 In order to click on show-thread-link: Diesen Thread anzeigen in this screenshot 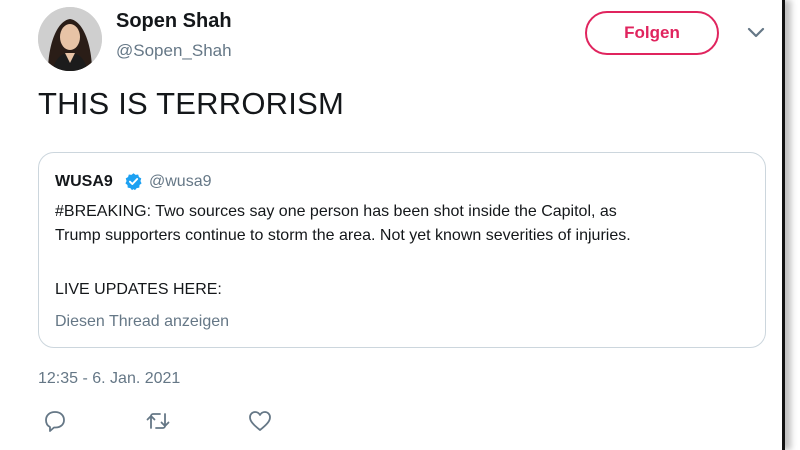, I will do `click(142, 322)`.